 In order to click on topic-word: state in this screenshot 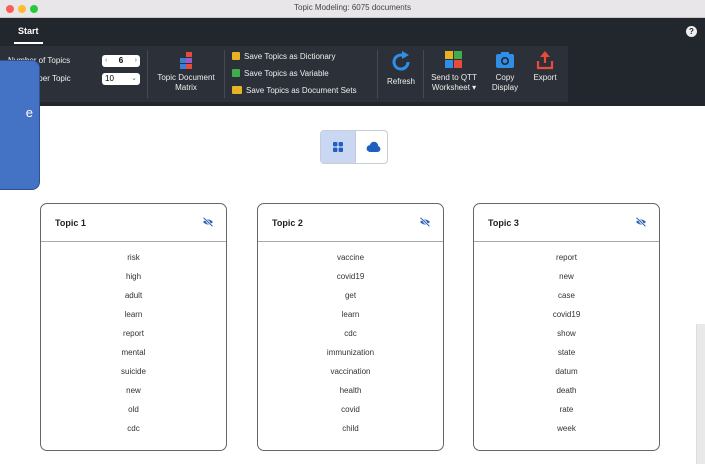, I will do `click(566, 352)`.